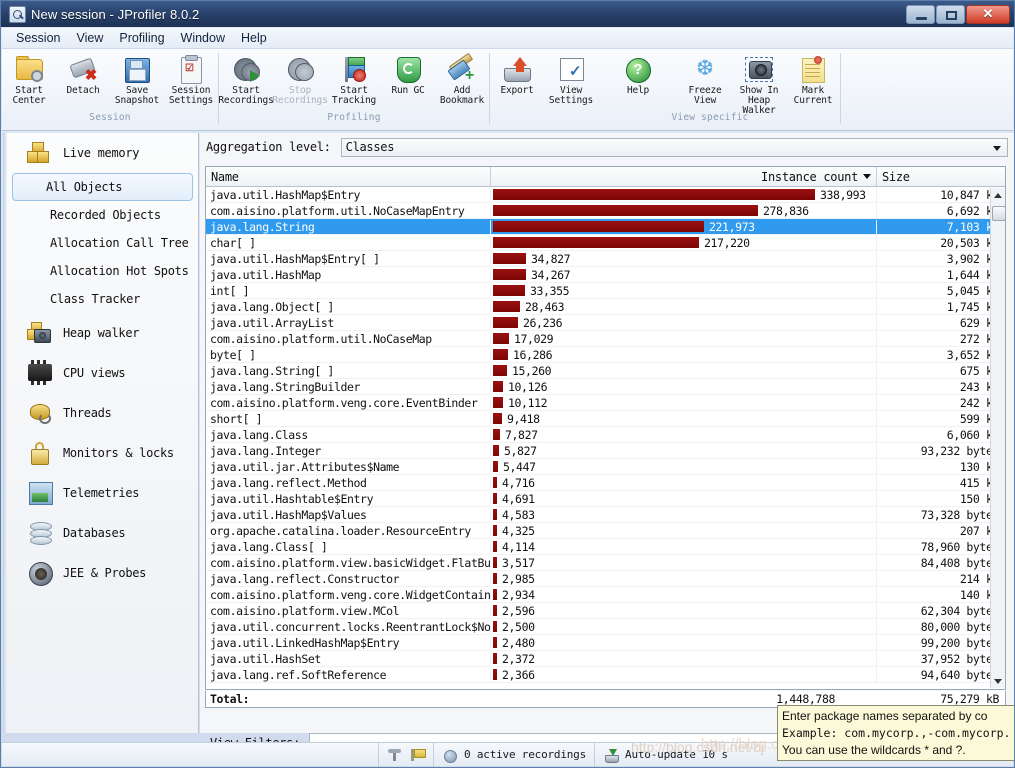  What do you see at coordinates (532, 370) in the screenshot?
I see `instance-count-value: 15,260` at bounding box center [532, 370].